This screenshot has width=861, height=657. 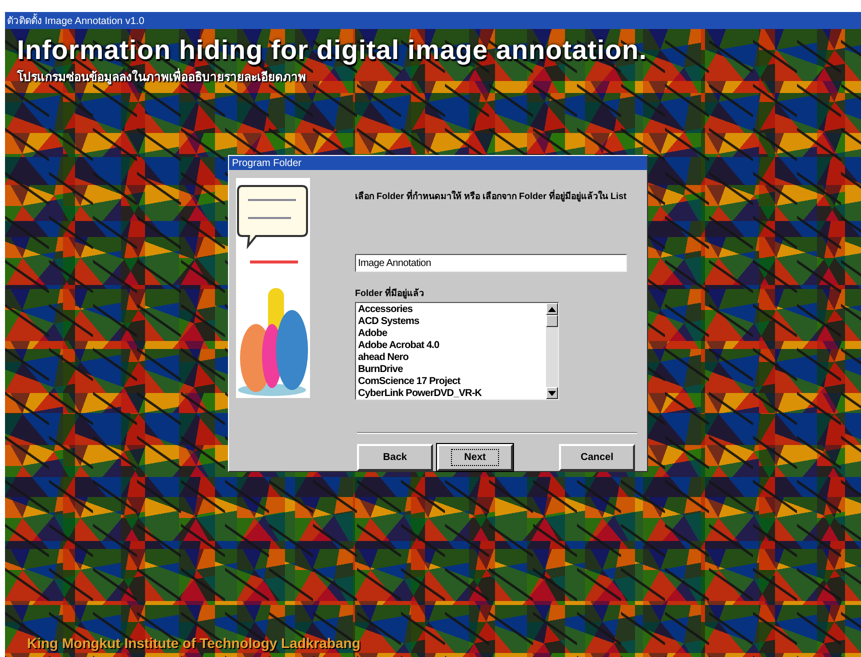 I want to click on dialog-title: Program Folder, so click(x=267, y=163).